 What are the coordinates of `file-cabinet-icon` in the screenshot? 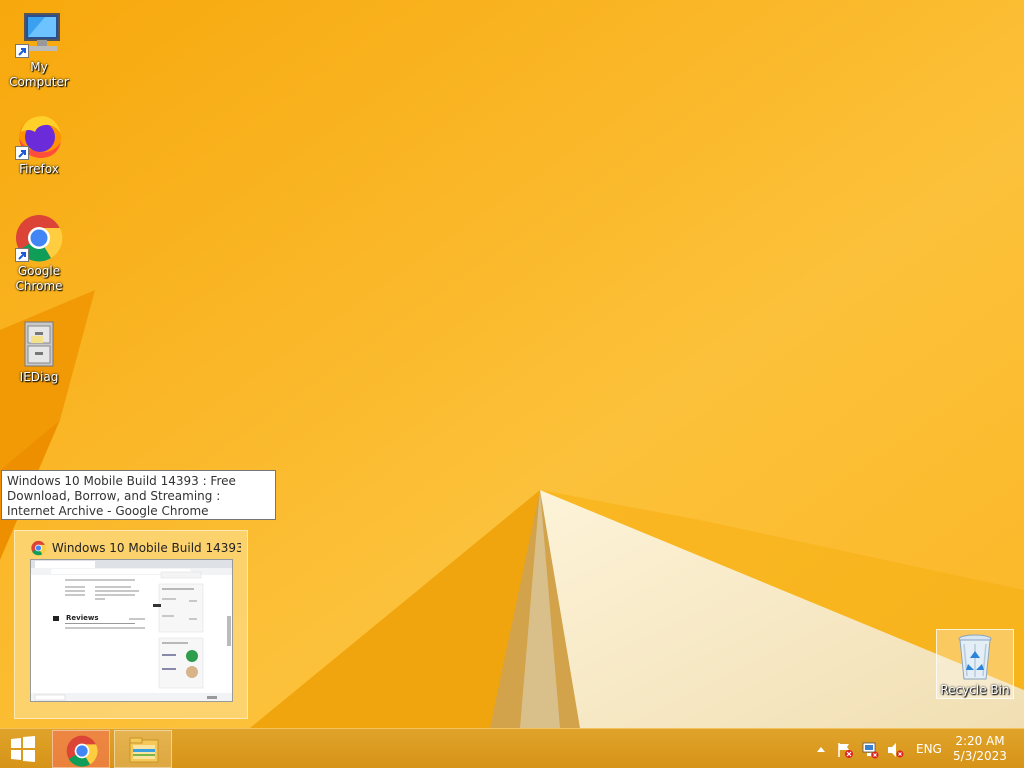 It's located at (39, 344).